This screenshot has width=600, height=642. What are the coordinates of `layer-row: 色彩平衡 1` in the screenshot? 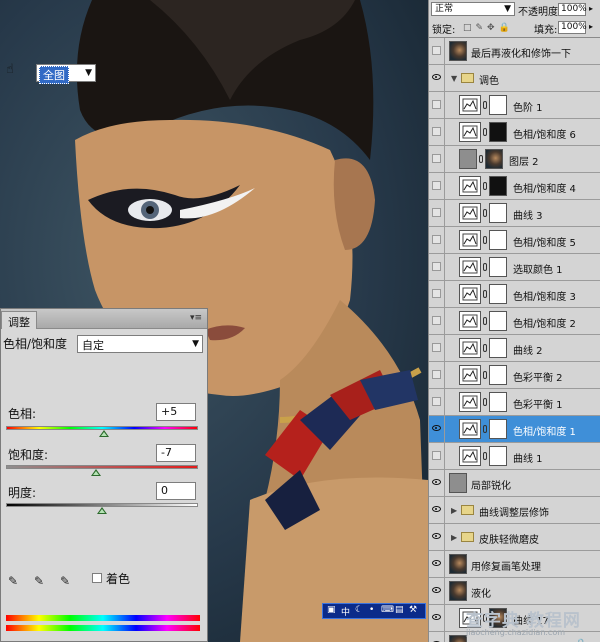 It's located at (514, 402).